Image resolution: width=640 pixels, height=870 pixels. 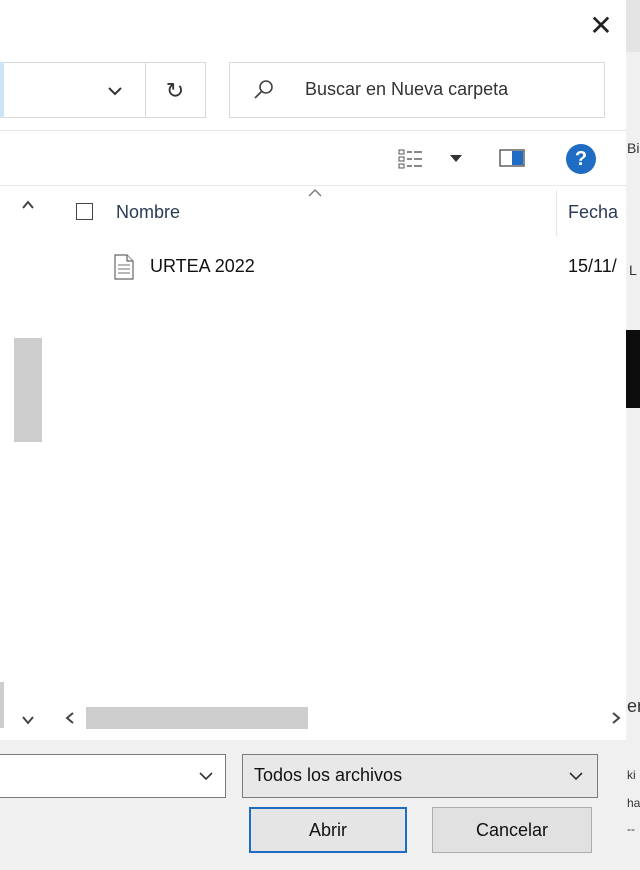 I want to click on details-view-icon, so click(x=411, y=159).